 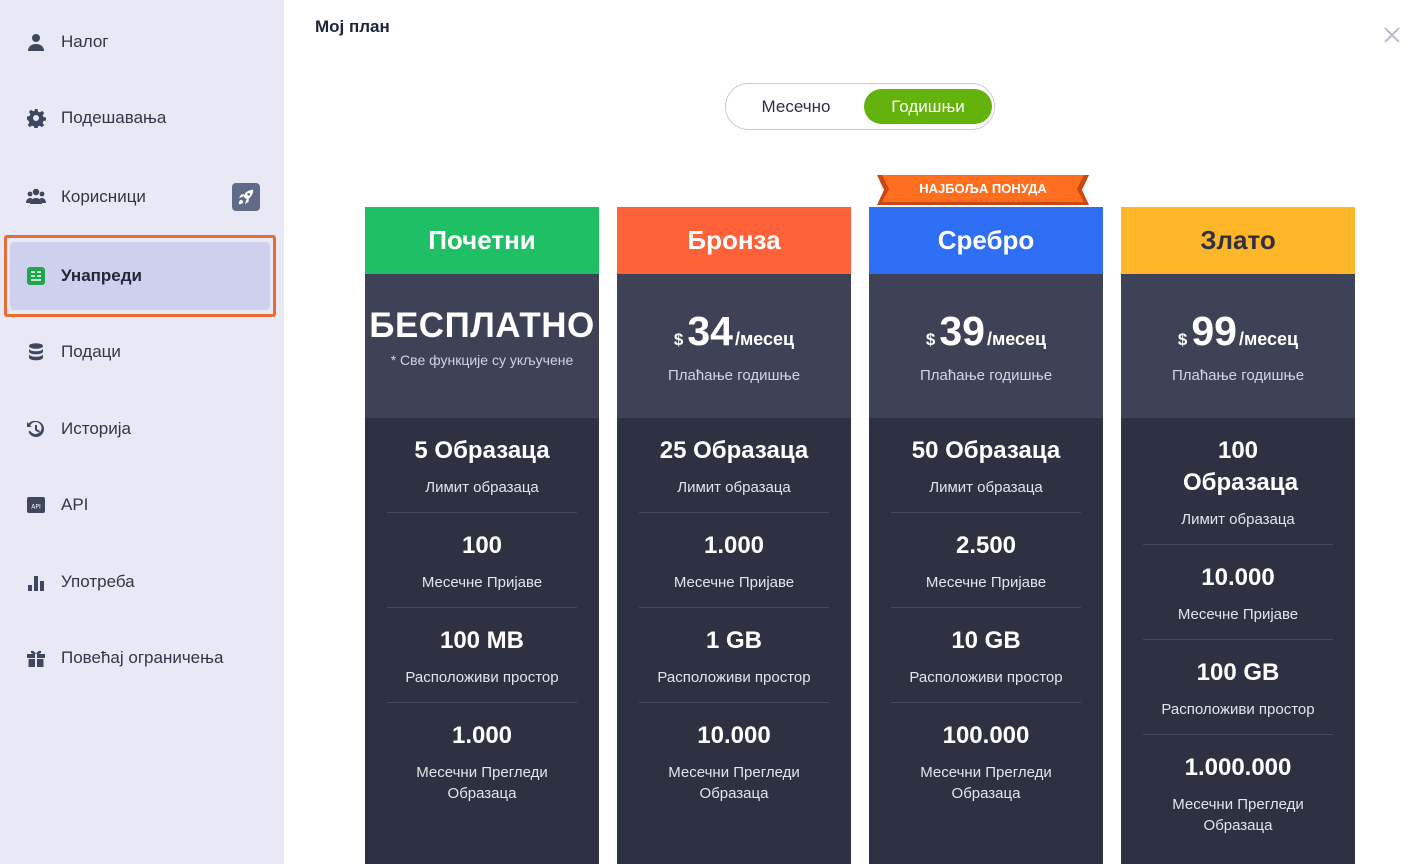 I want to click on sidebar-item-api: API API, so click(x=140, y=505).